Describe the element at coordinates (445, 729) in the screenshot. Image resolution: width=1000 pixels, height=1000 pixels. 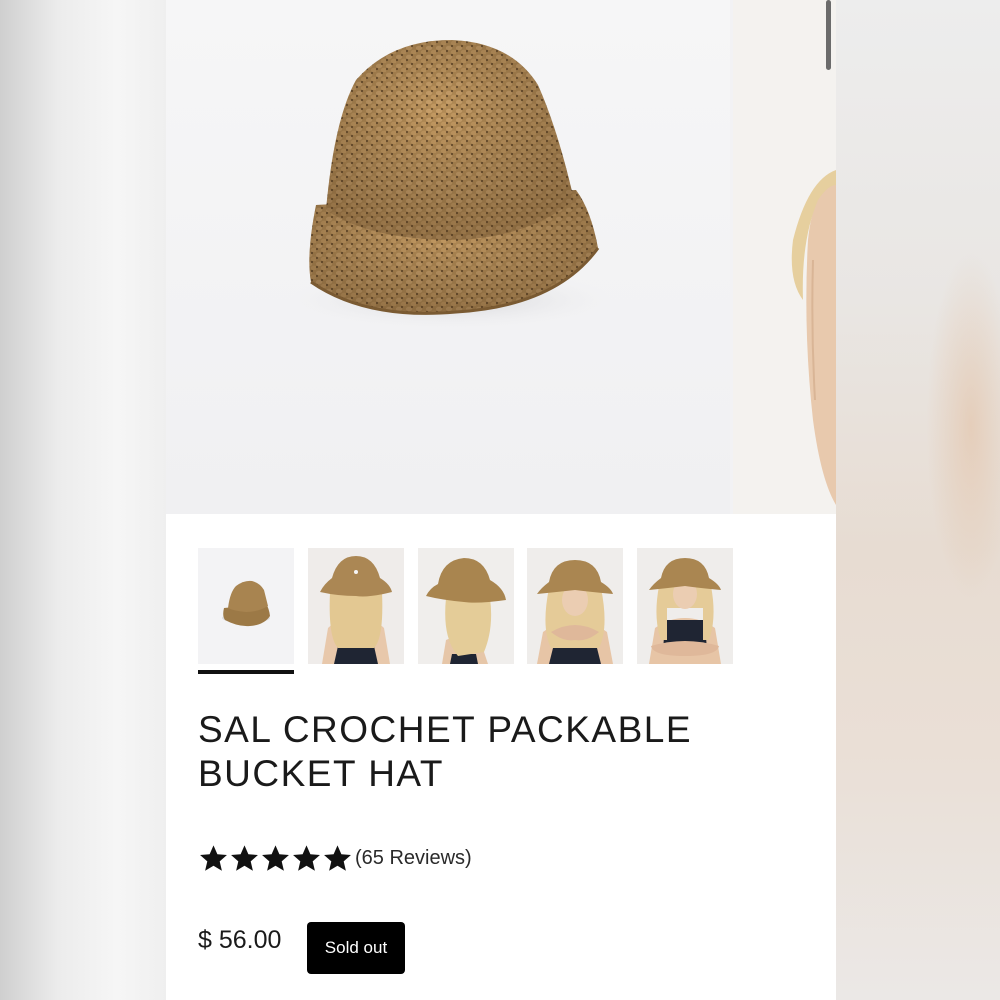
I see `product-title-line-1: SAL CROCHET PACKABLE` at that location.